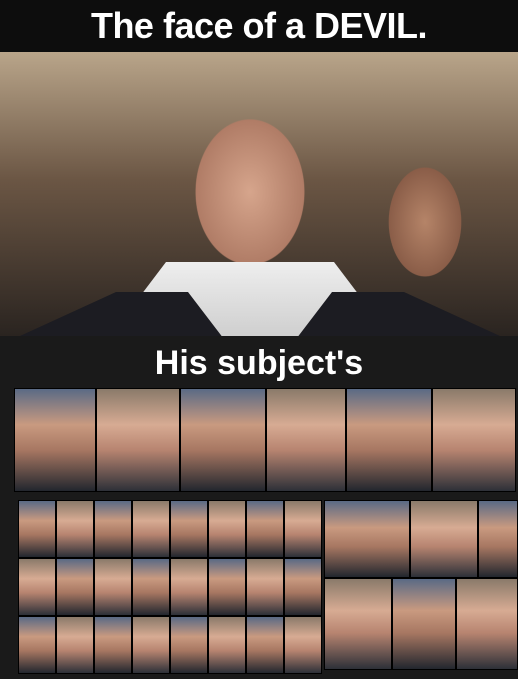 Image resolution: width=518 pixels, height=679 pixels. What do you see at coordinates (259, 26) in the screenshot?
I see `meme-title: The face of a DEVIL.` at bounding box center [259, 26].